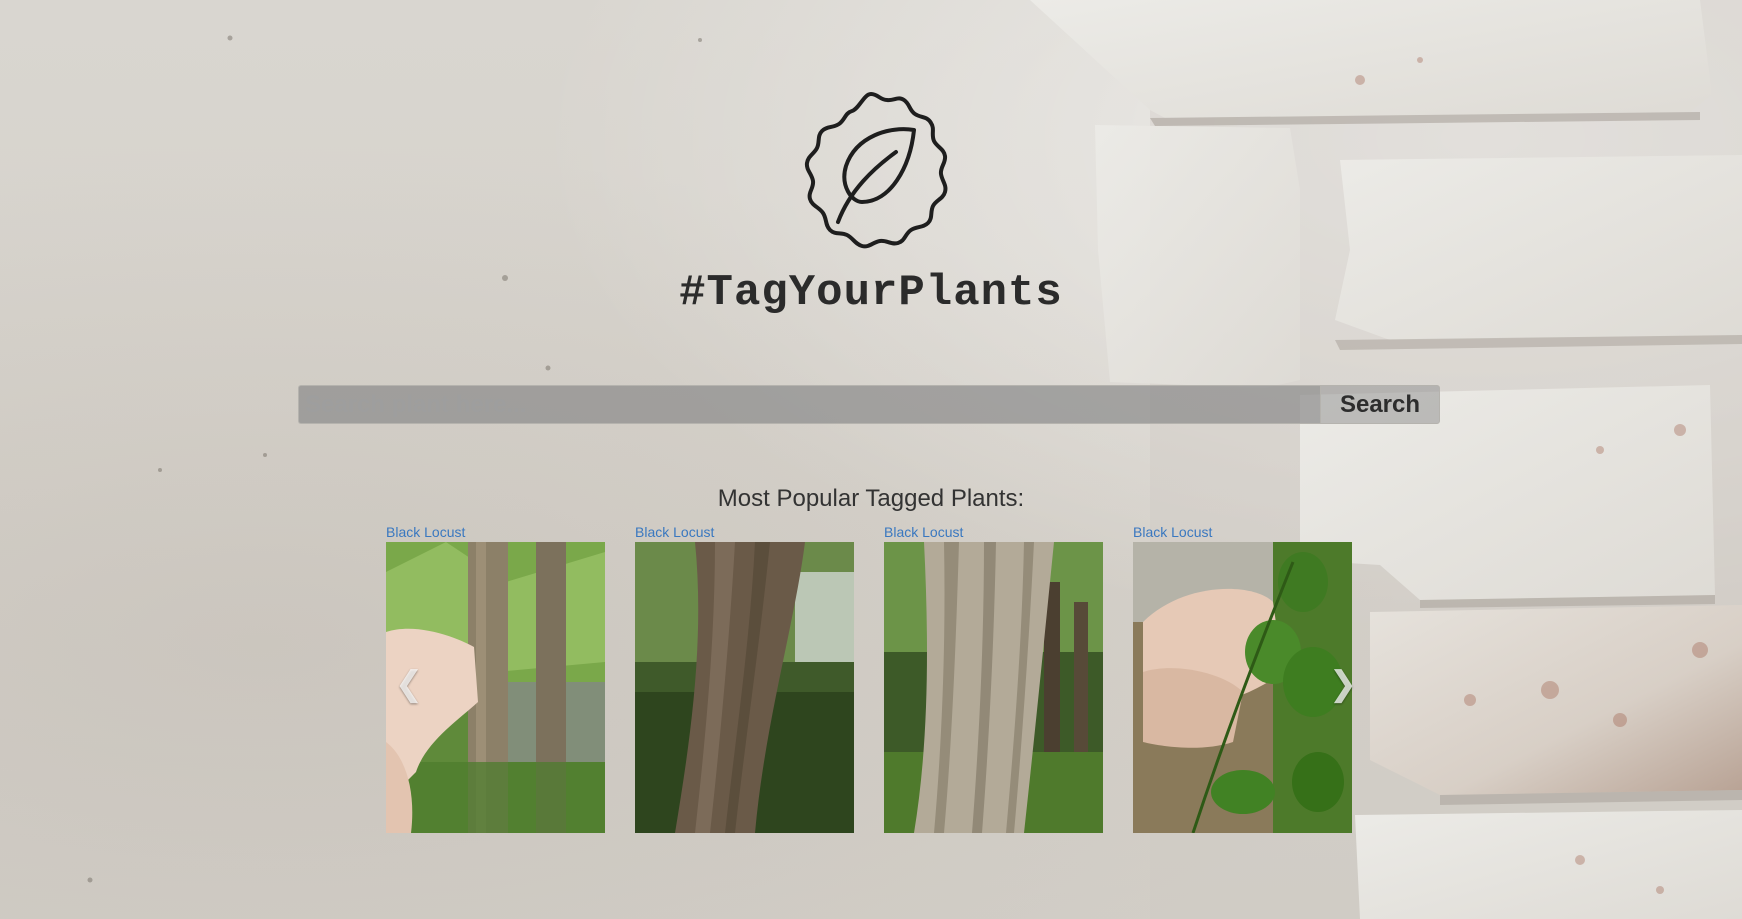 The width and height of the screenshot is (1742, 919). What do you see at coordinates (876, 170) in the screenshot?
I see `leaf-badge-icon` at bounding box center [876, 170].